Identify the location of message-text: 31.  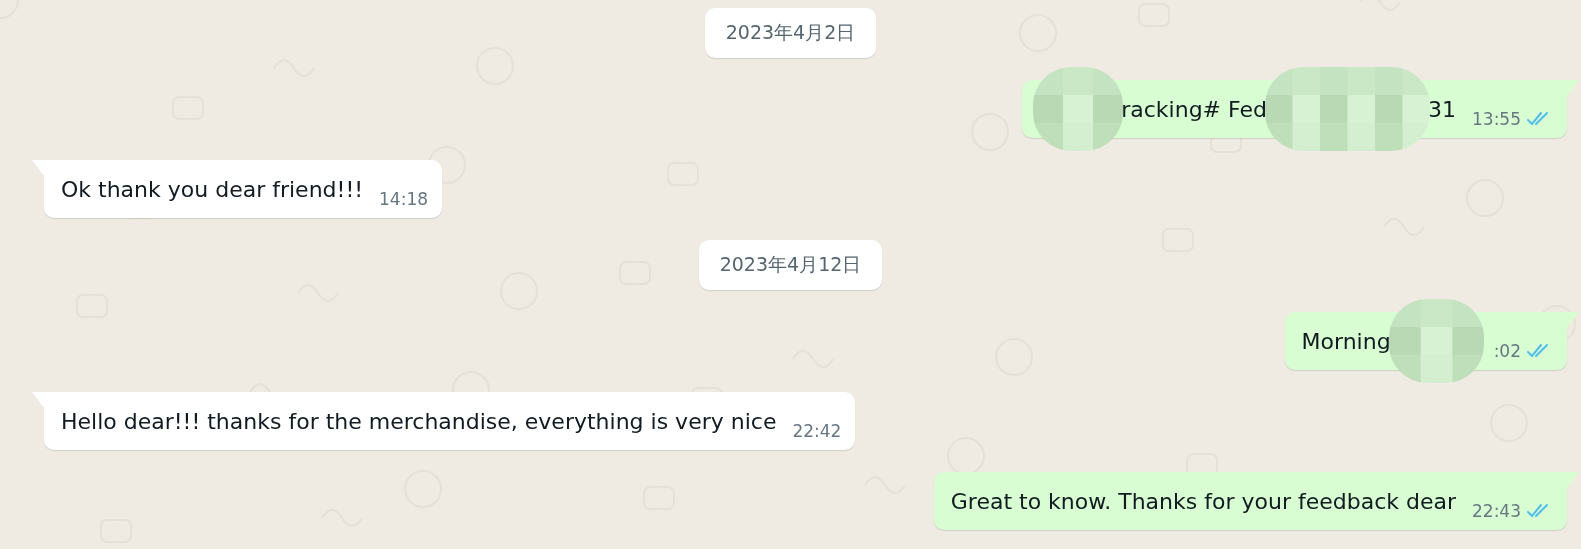
(1442, 109).